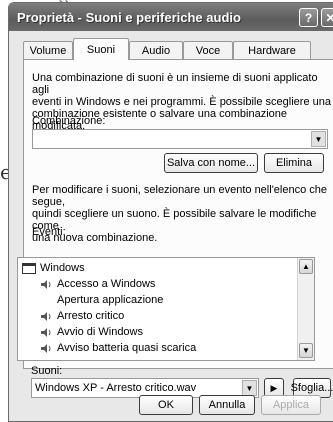 The image size is (333, 422). Describe the element at coordinates (48, 50) in the screenshot. I see `tab-volume: Volume` at that location.